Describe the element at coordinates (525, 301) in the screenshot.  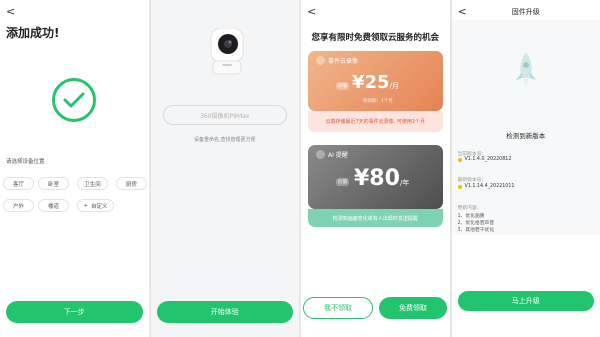
I see `upgrade-now-button: 马上升级` at that location.